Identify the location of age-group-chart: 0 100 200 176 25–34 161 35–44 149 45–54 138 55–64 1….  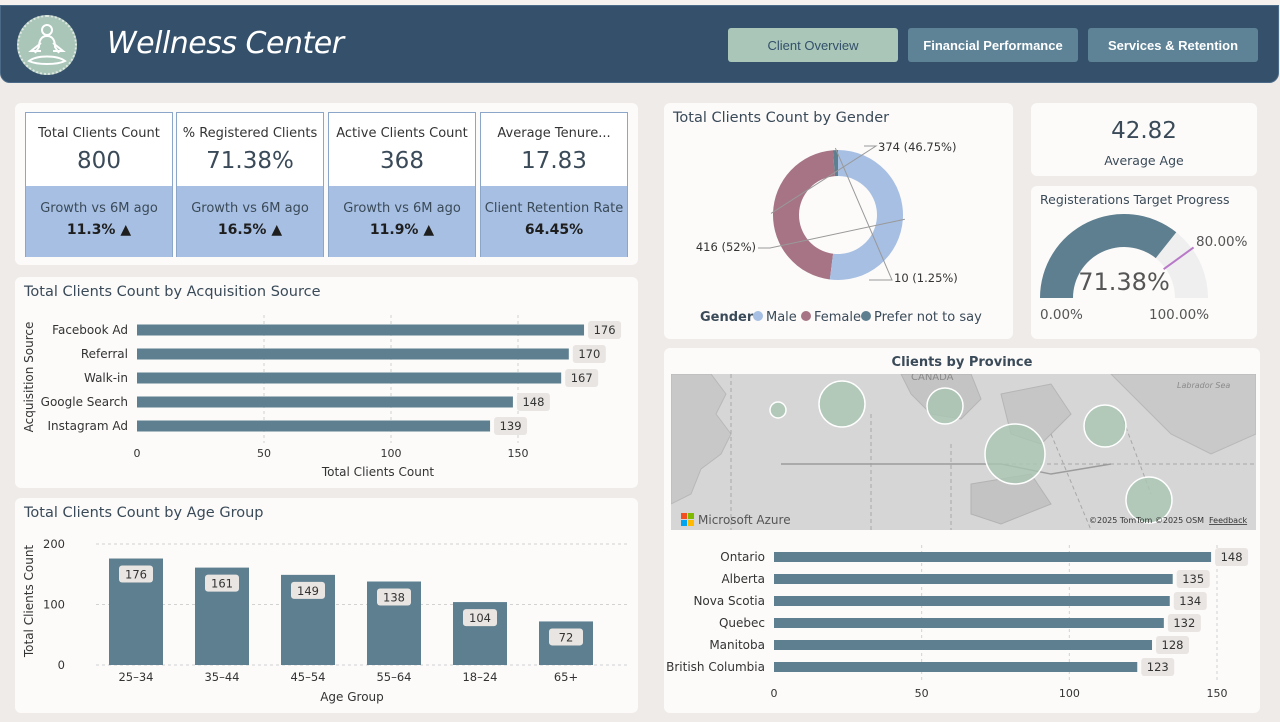
(325, 620).